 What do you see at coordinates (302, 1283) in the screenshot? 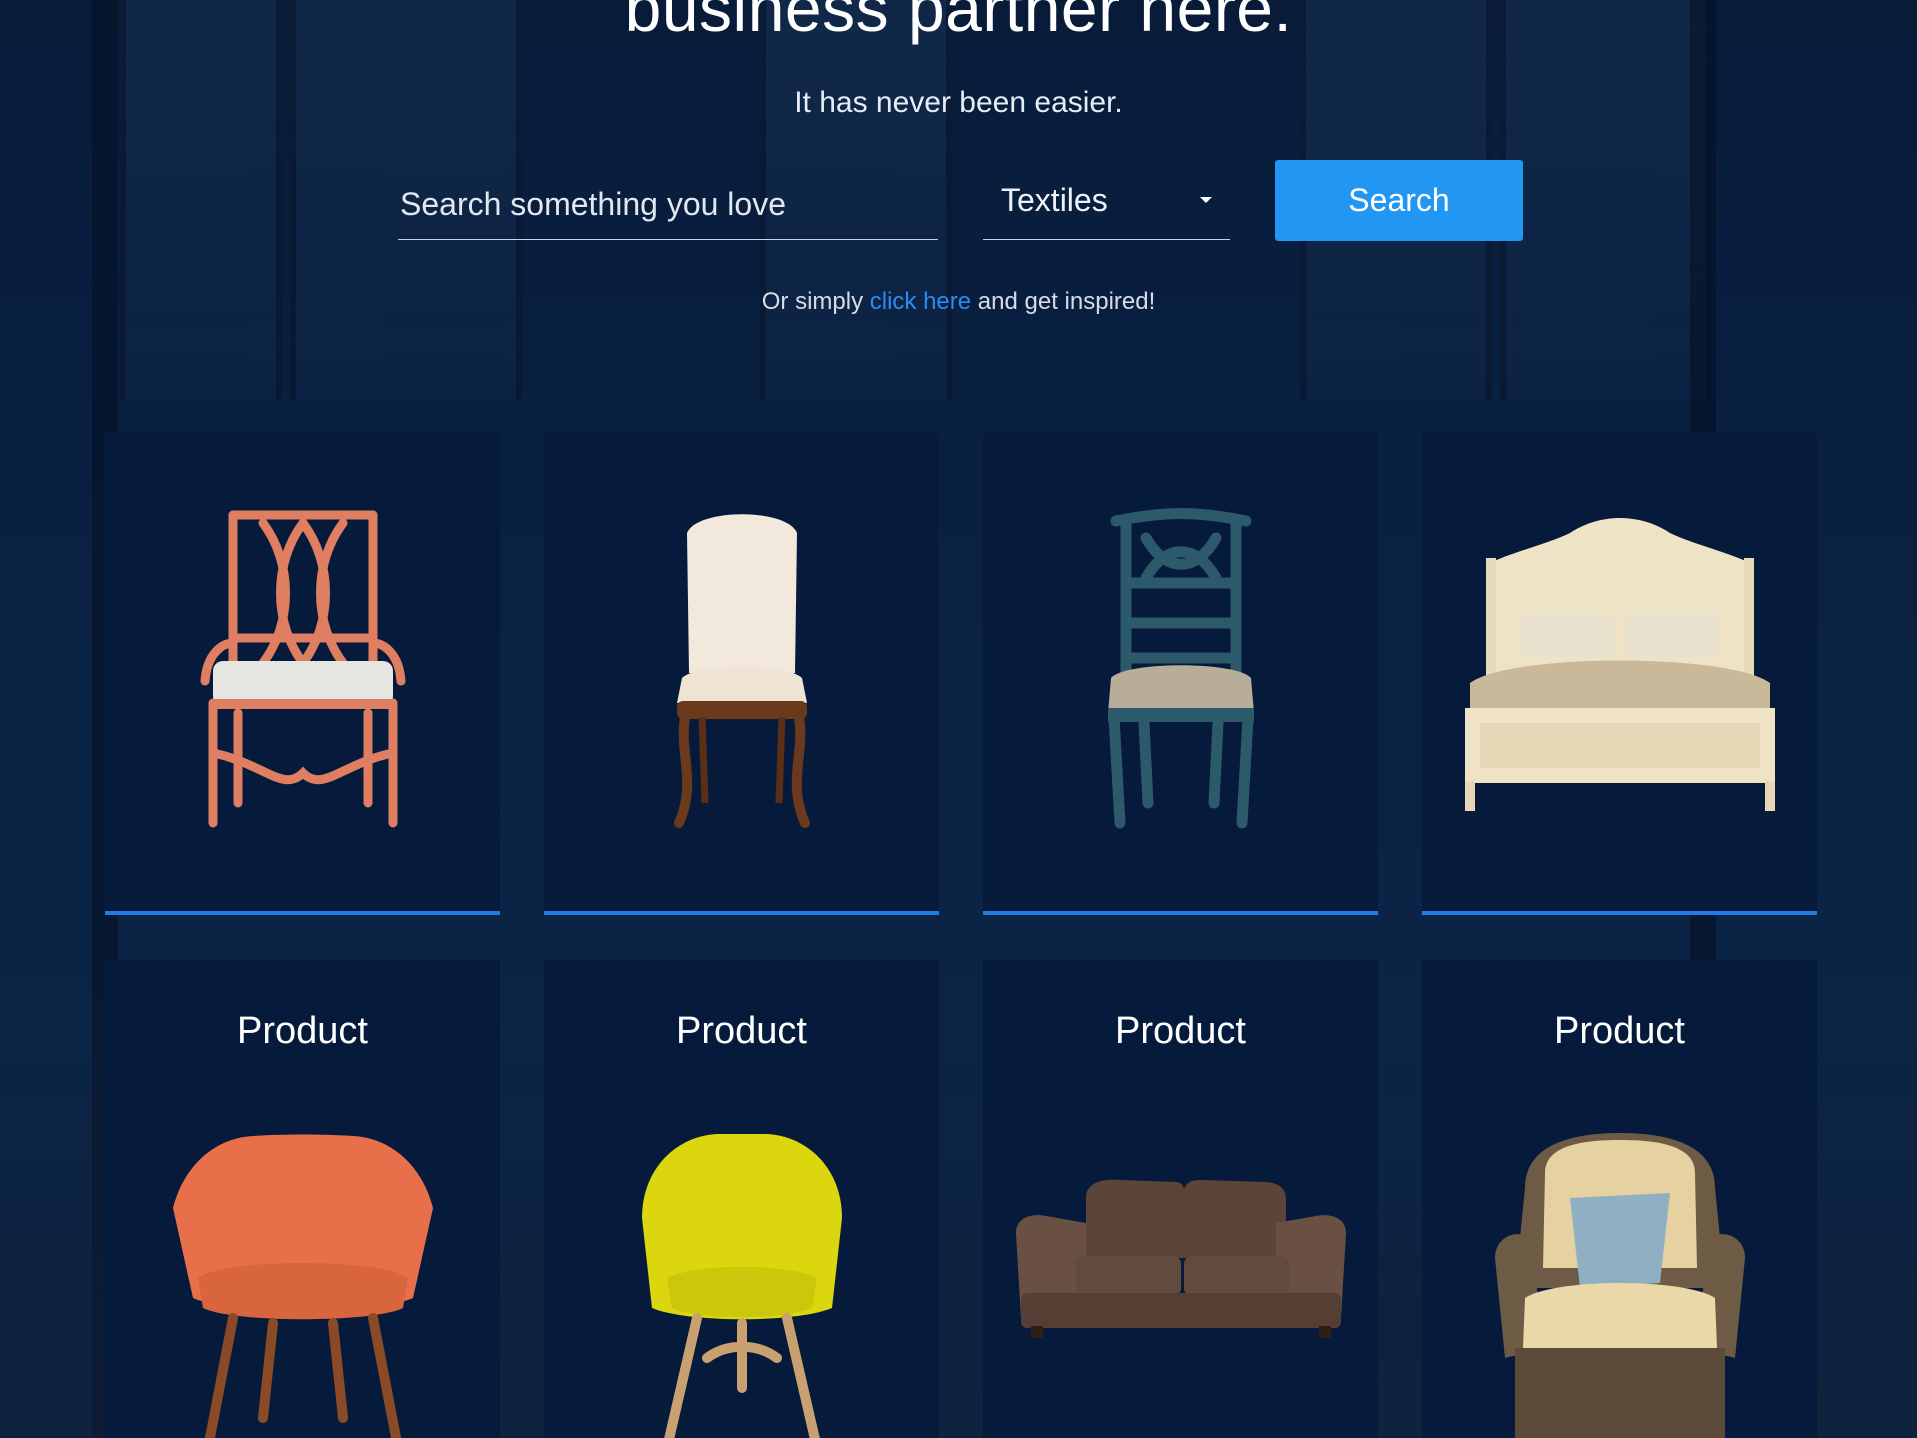
I see `orange-chair-image` at bounding box center [302, 1283].